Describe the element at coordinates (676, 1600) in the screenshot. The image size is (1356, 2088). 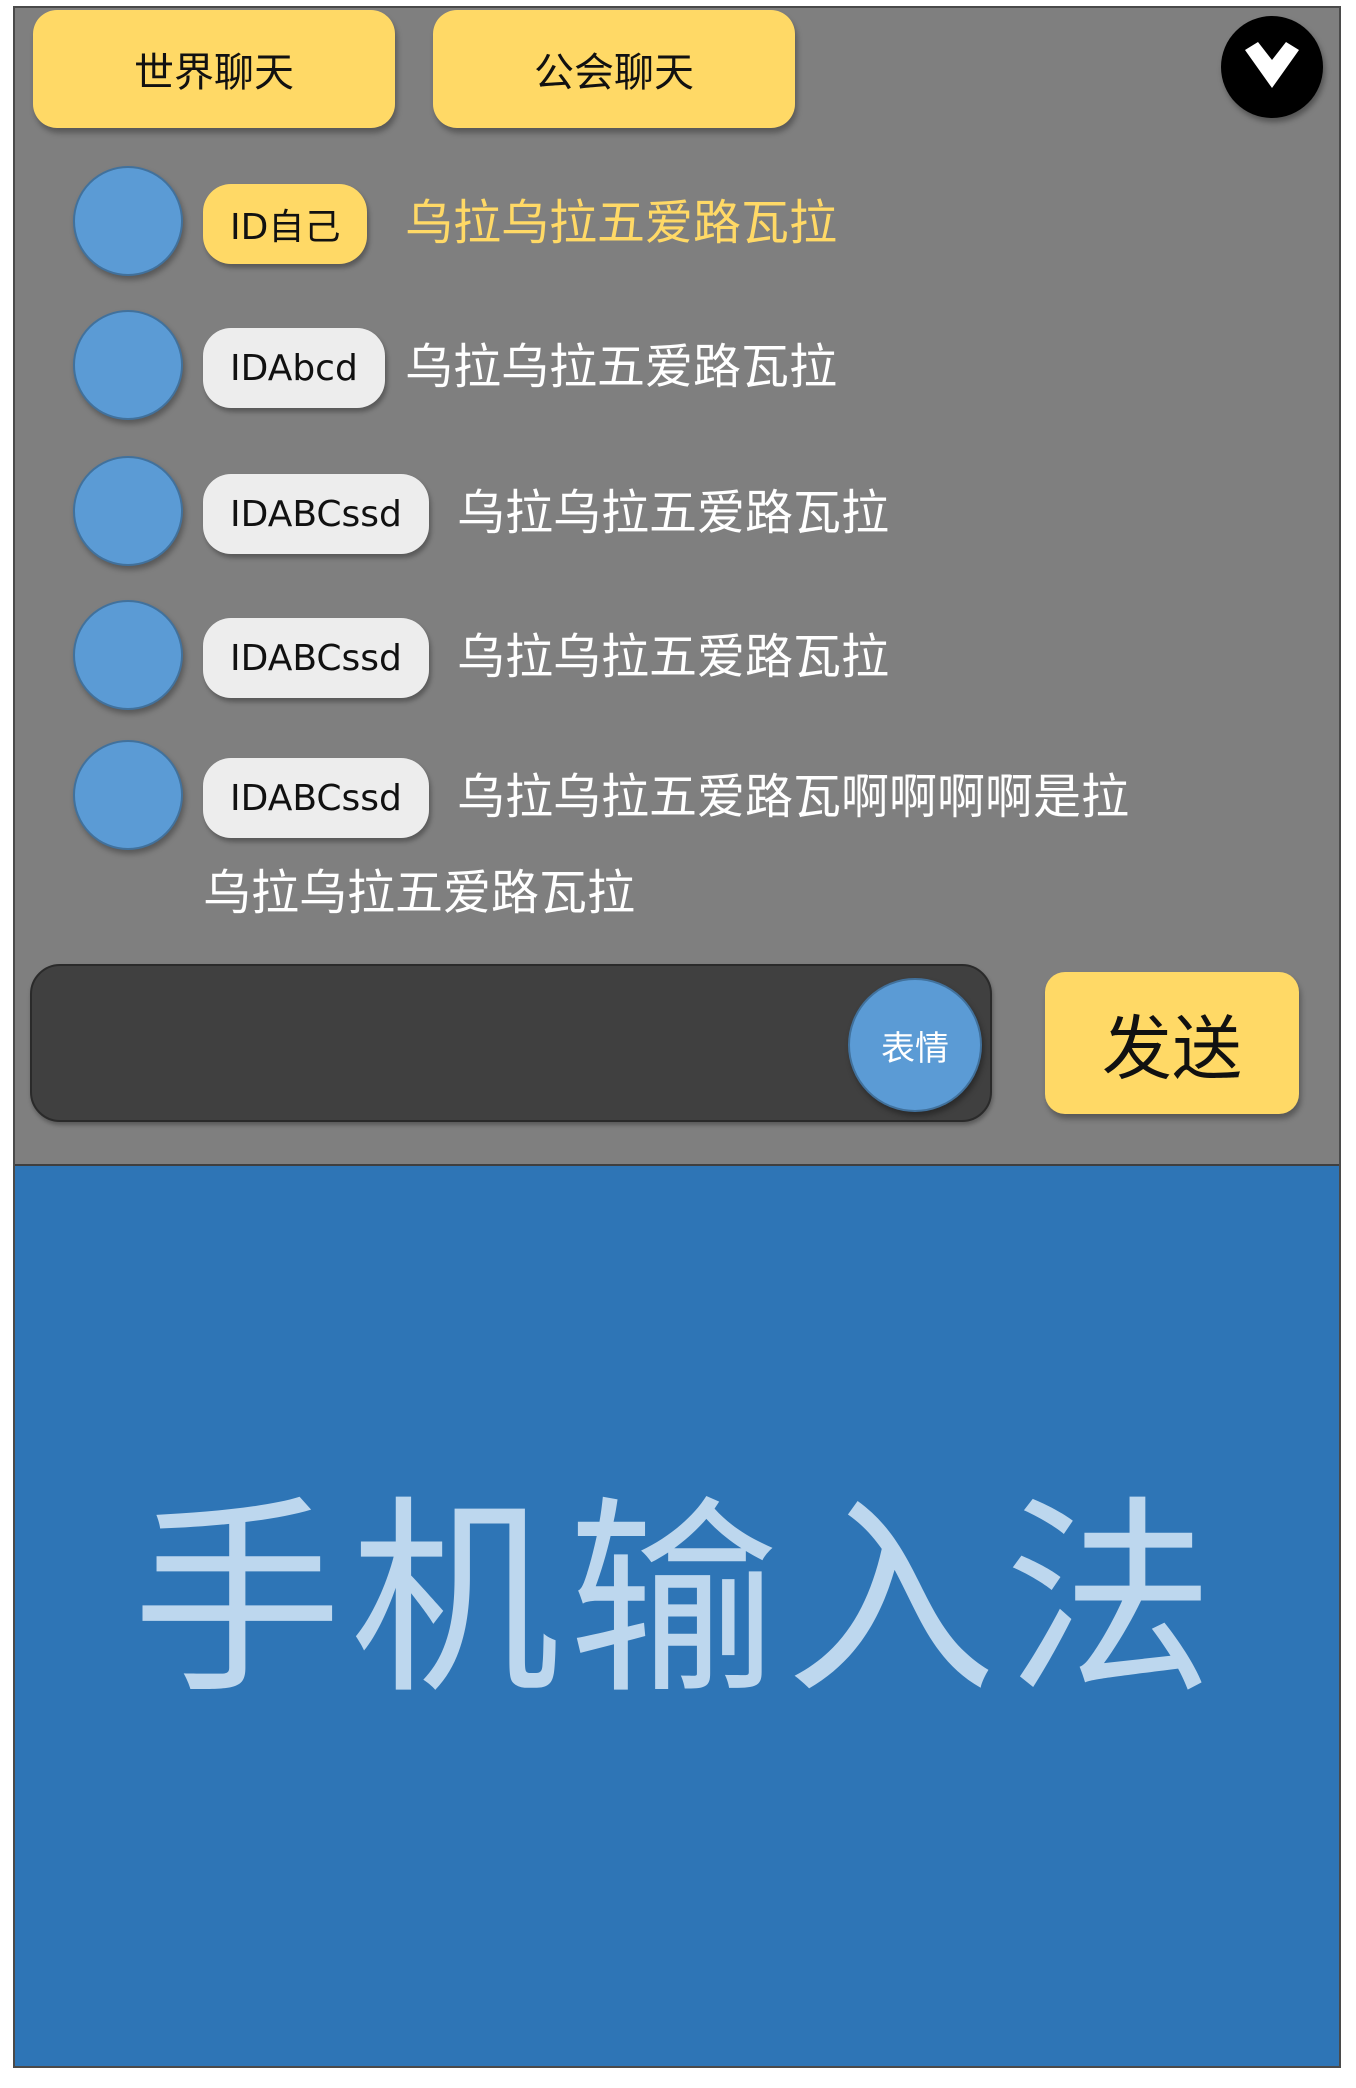
I see `keyboard-label: 手机输入法` at that location.